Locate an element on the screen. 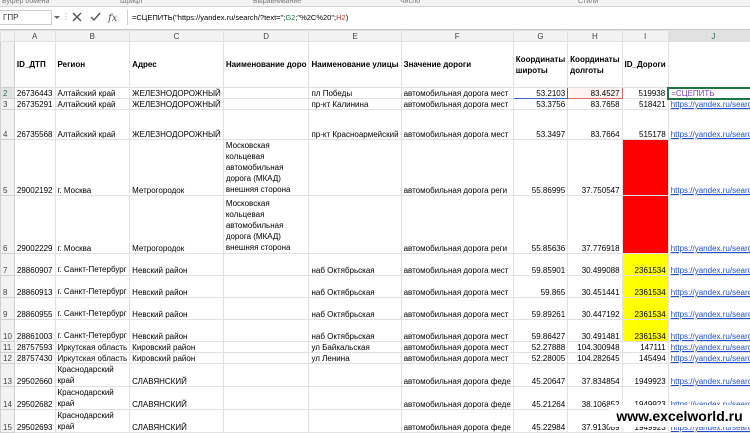 Image resolution: width=750 pixels, height=433 pixels. column-header-f: F is located at coordinates (457, 36).